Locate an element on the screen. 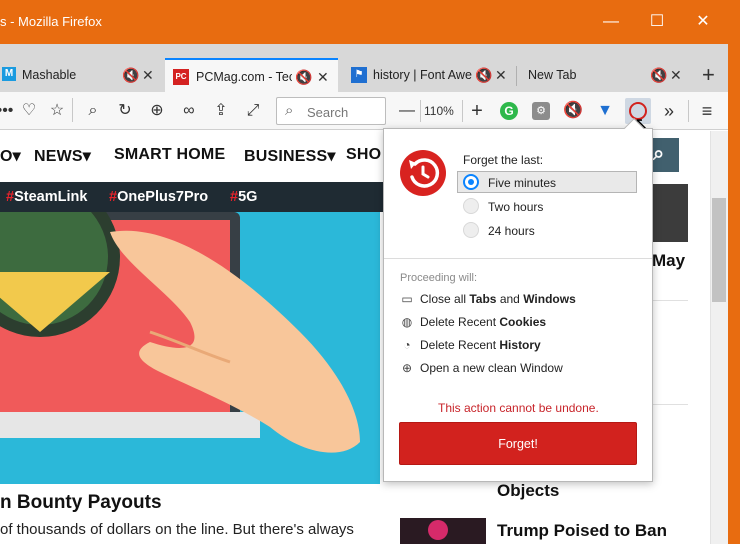 The height and width of the screenshot is (544, 740). forget-the-last-label: Forget the last: is located at coordinates (503, 160).